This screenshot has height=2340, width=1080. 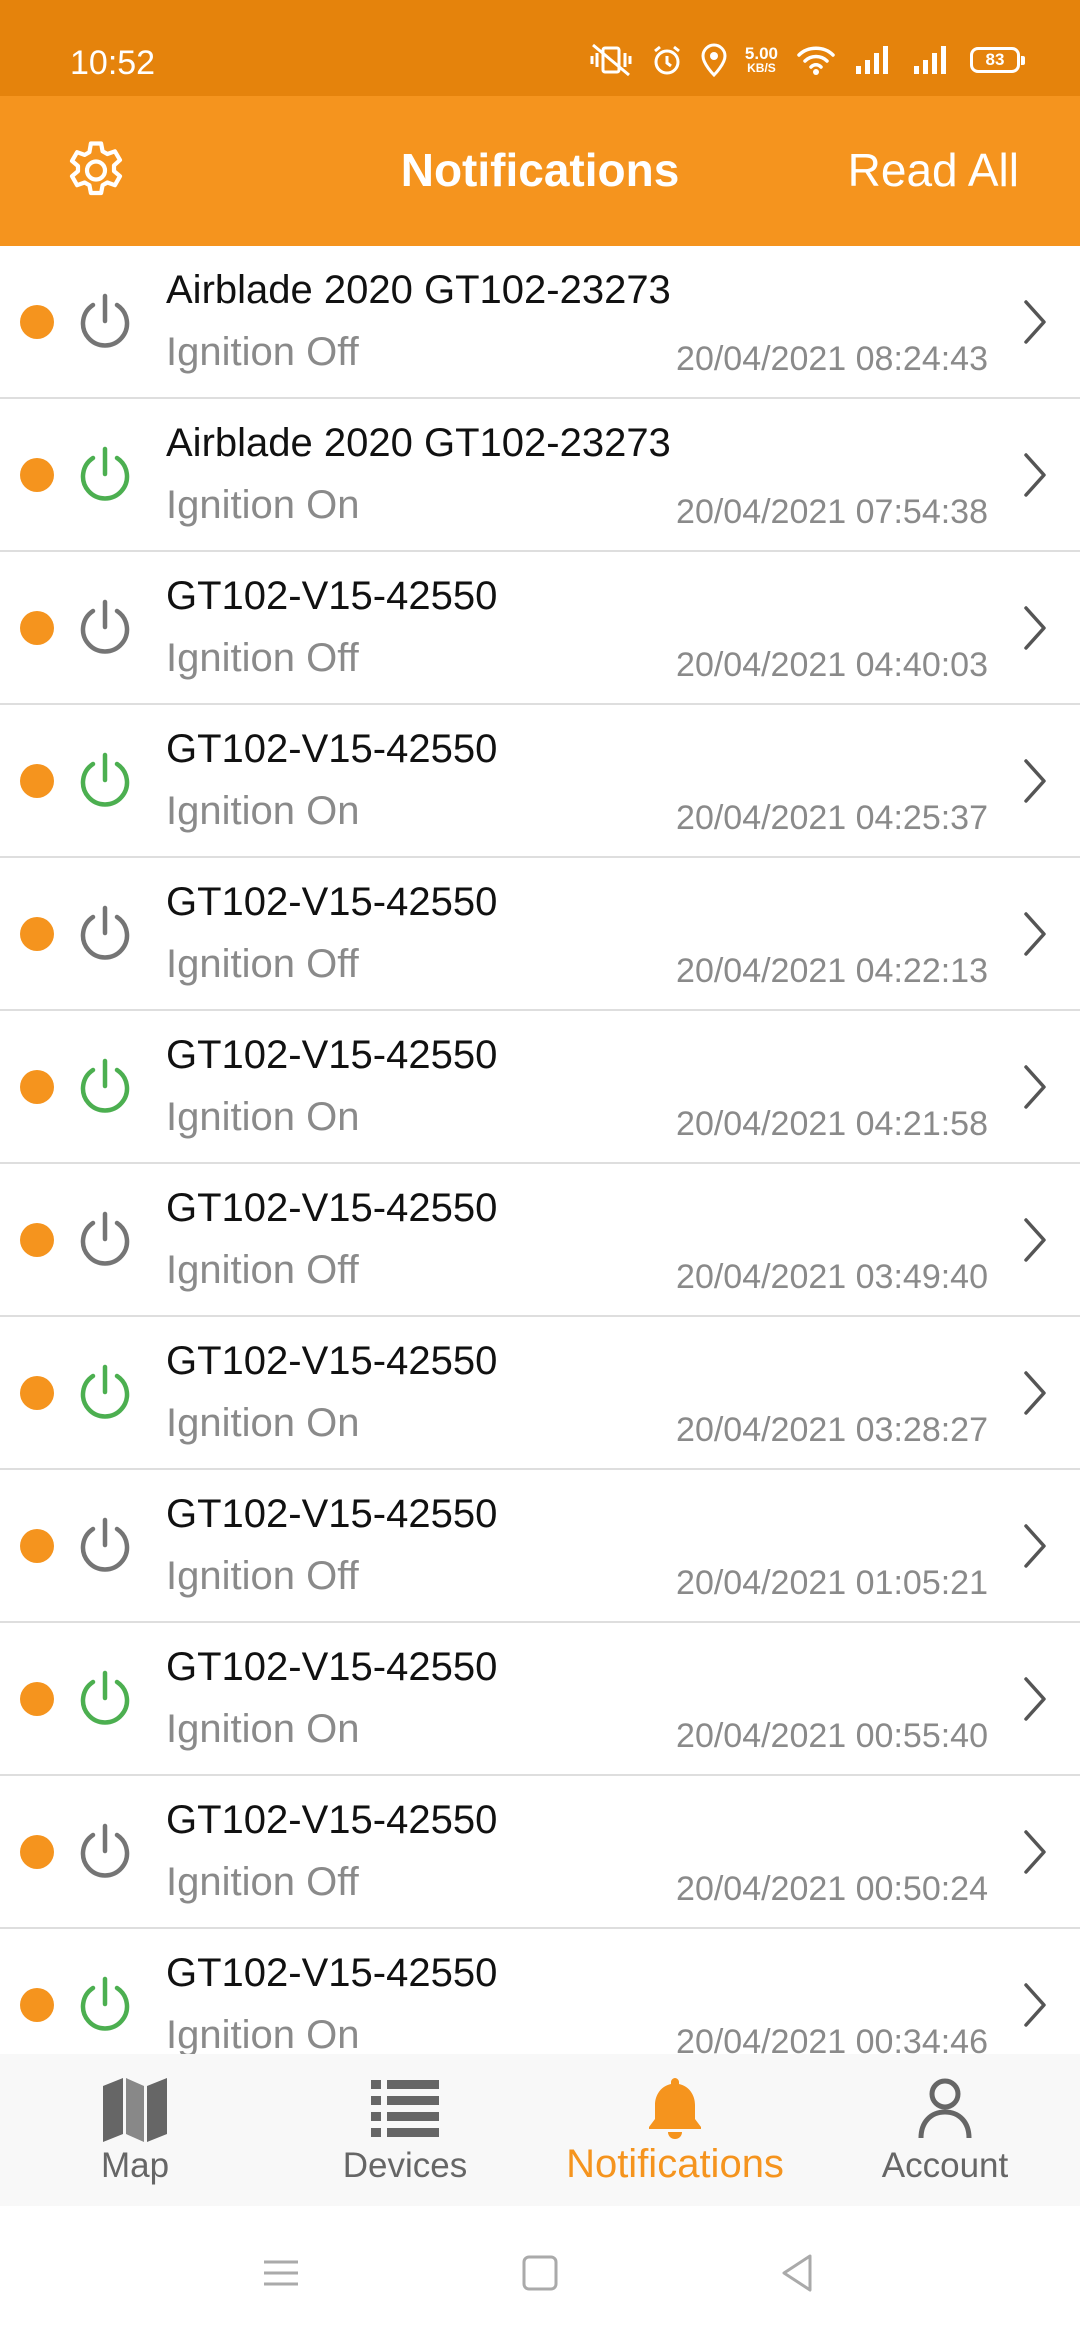 What do you see at coordinates (666, 60) in the screenshot?
I see `alarm-icon` at bounding box center [666, 60].